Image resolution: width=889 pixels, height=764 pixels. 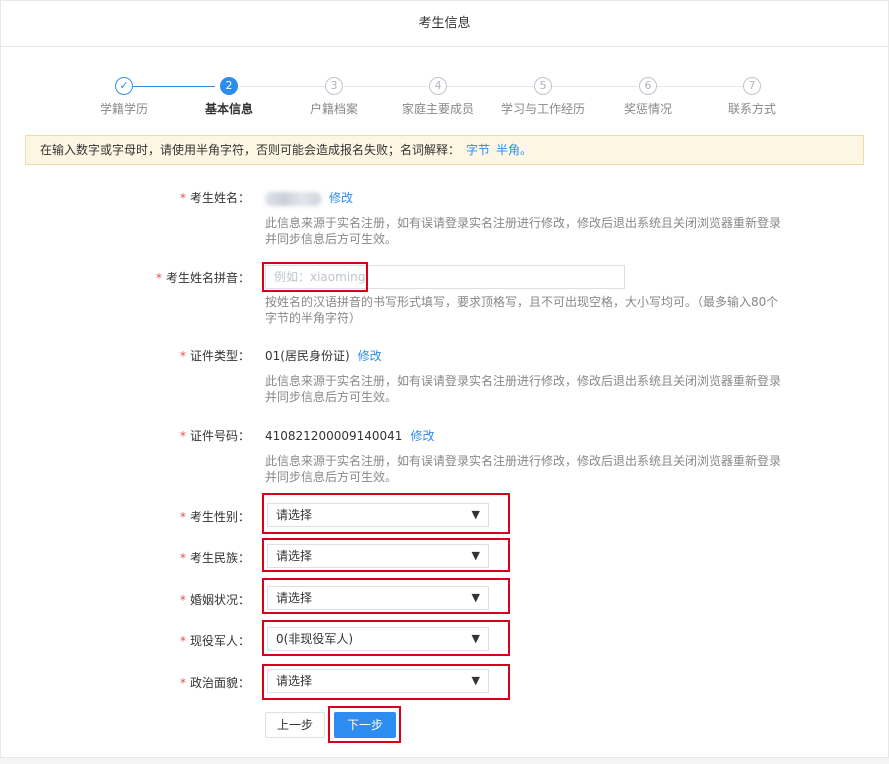 I want to click on half-width-link: 半角。, so click(x=514, y=150).